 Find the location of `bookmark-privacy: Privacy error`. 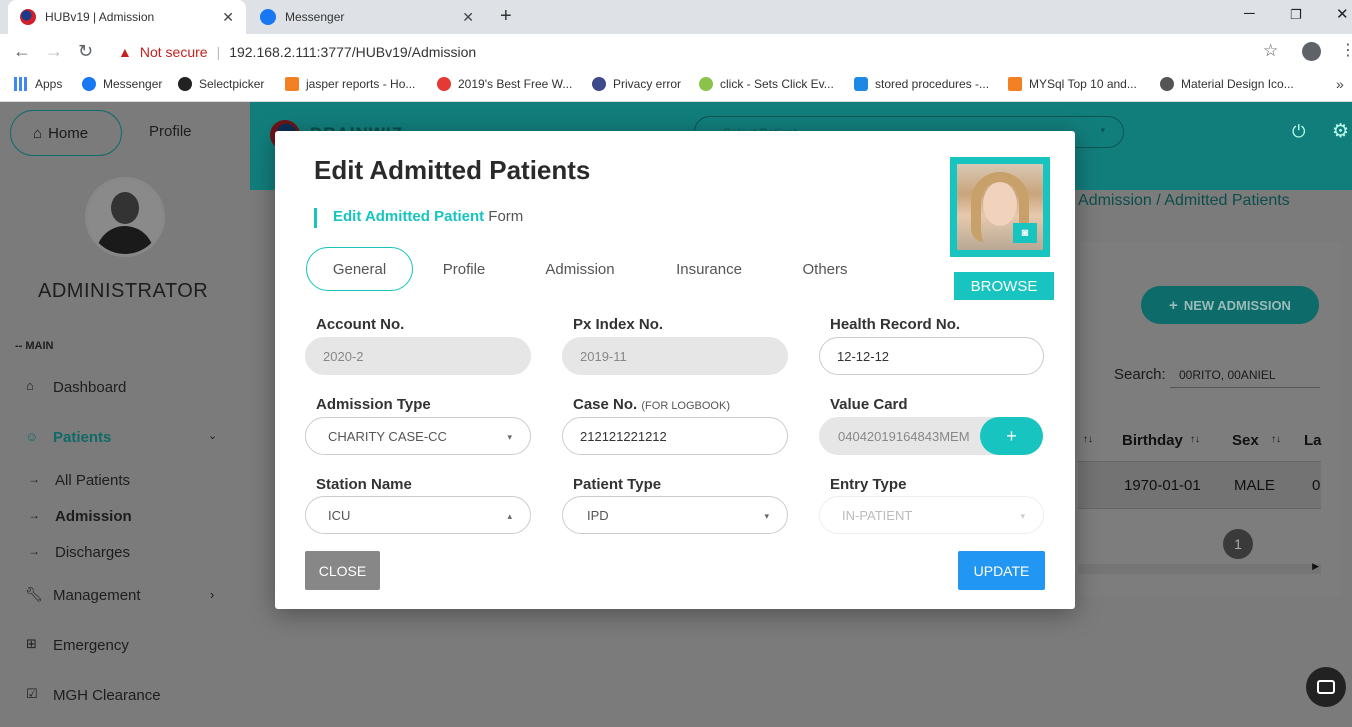

bookmark-privacy: Privacy error is located at coordinates (636, 84).